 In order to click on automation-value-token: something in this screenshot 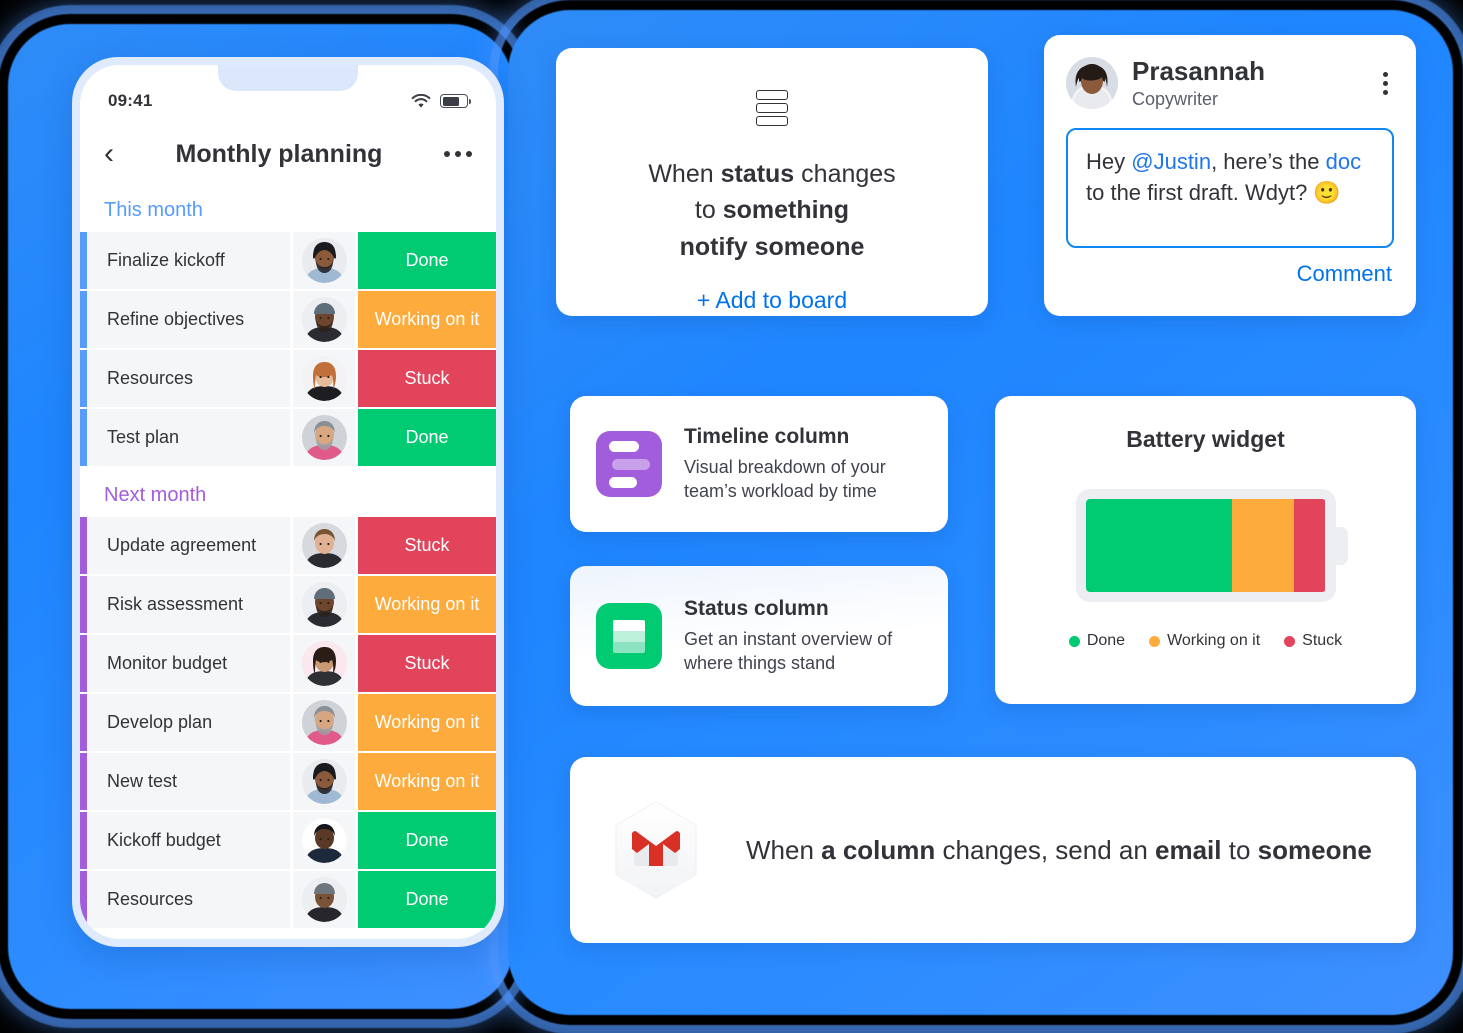, I will do `click(786, 210)`.